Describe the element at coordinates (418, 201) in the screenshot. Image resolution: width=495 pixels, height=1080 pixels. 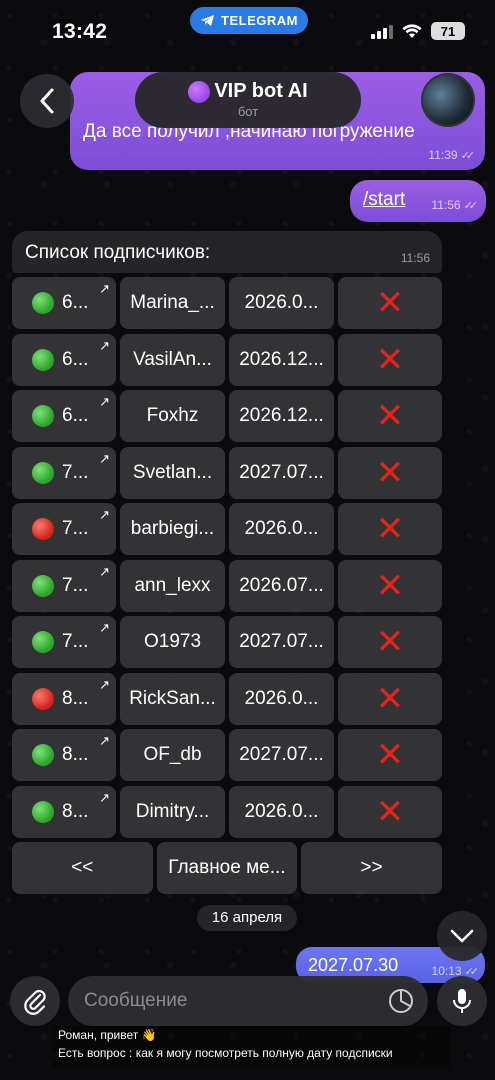
I see `message-outgoing: /start 11:56 ✓✓` at that location.